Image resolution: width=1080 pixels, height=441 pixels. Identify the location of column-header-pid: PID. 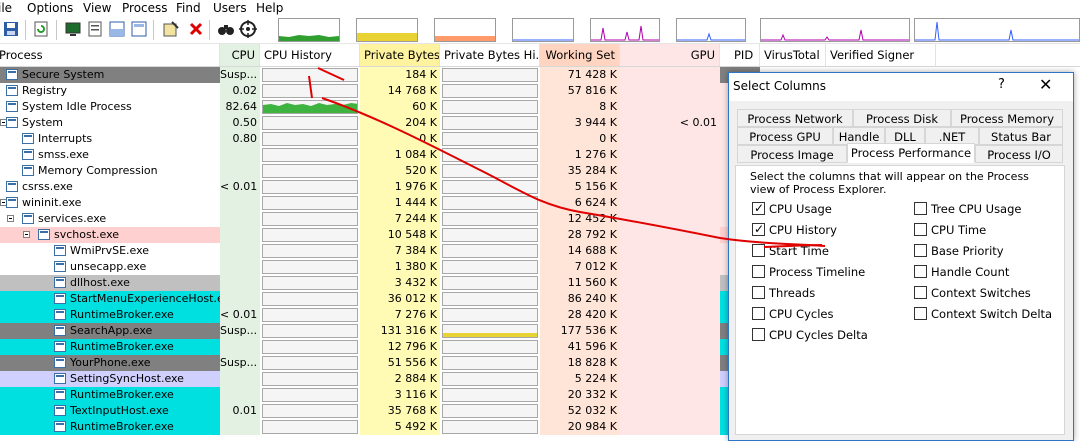
(745, 55).